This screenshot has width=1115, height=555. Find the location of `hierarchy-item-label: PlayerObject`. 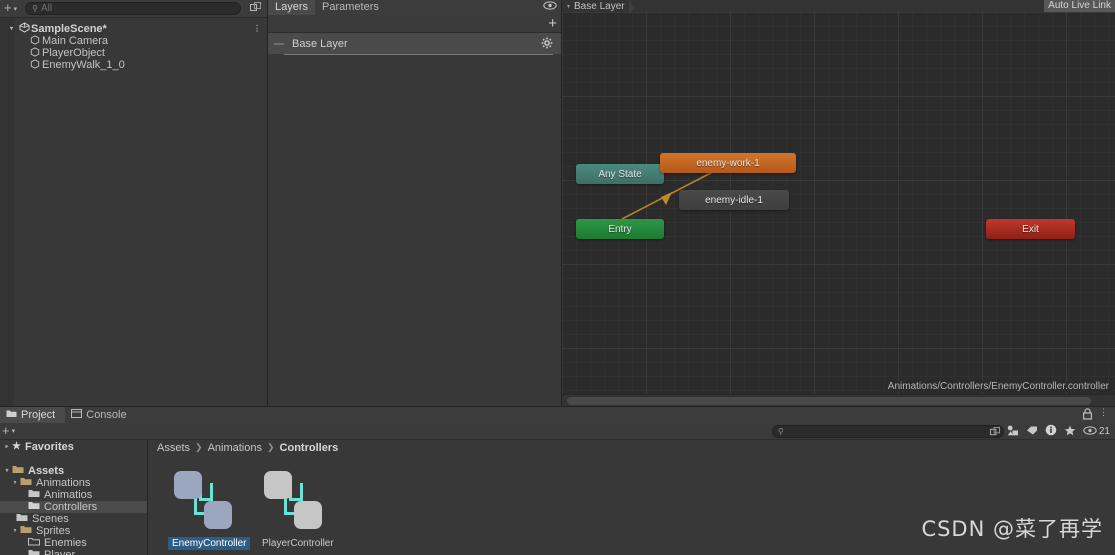

hierarchy-item-label: PlayerObject is located at coordinates (73, 53).